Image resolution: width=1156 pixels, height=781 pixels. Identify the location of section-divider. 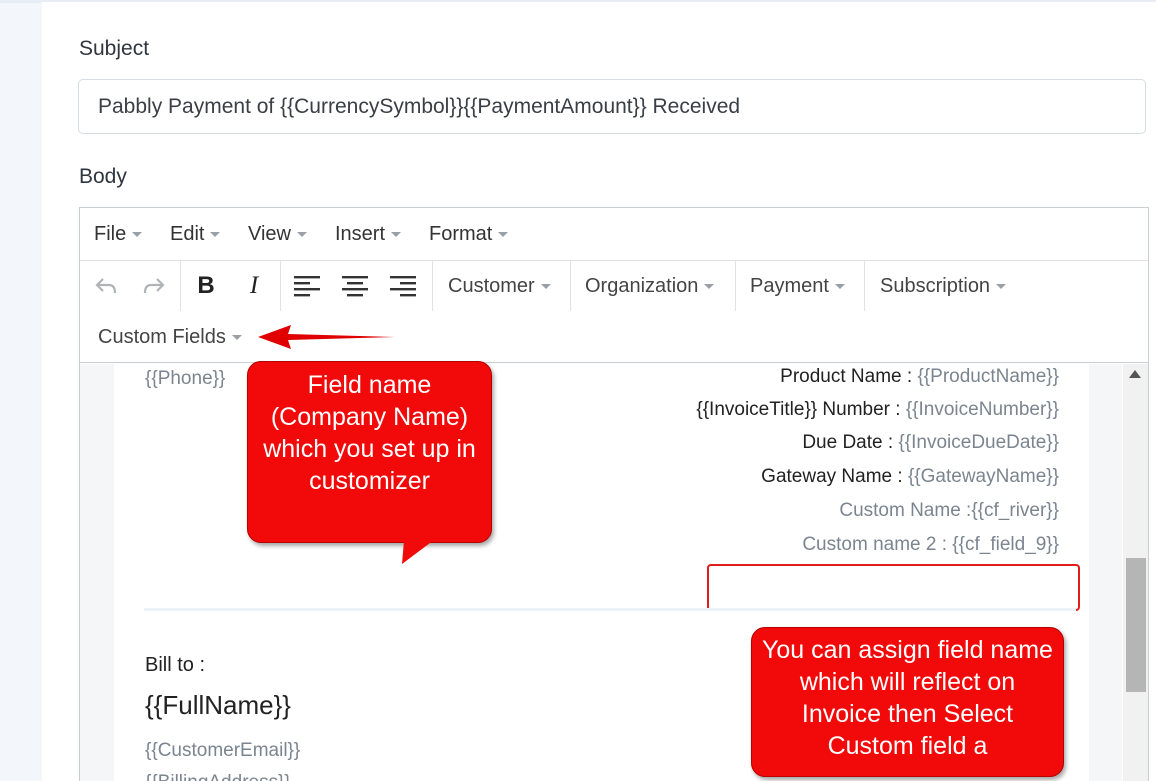
(610, 609).